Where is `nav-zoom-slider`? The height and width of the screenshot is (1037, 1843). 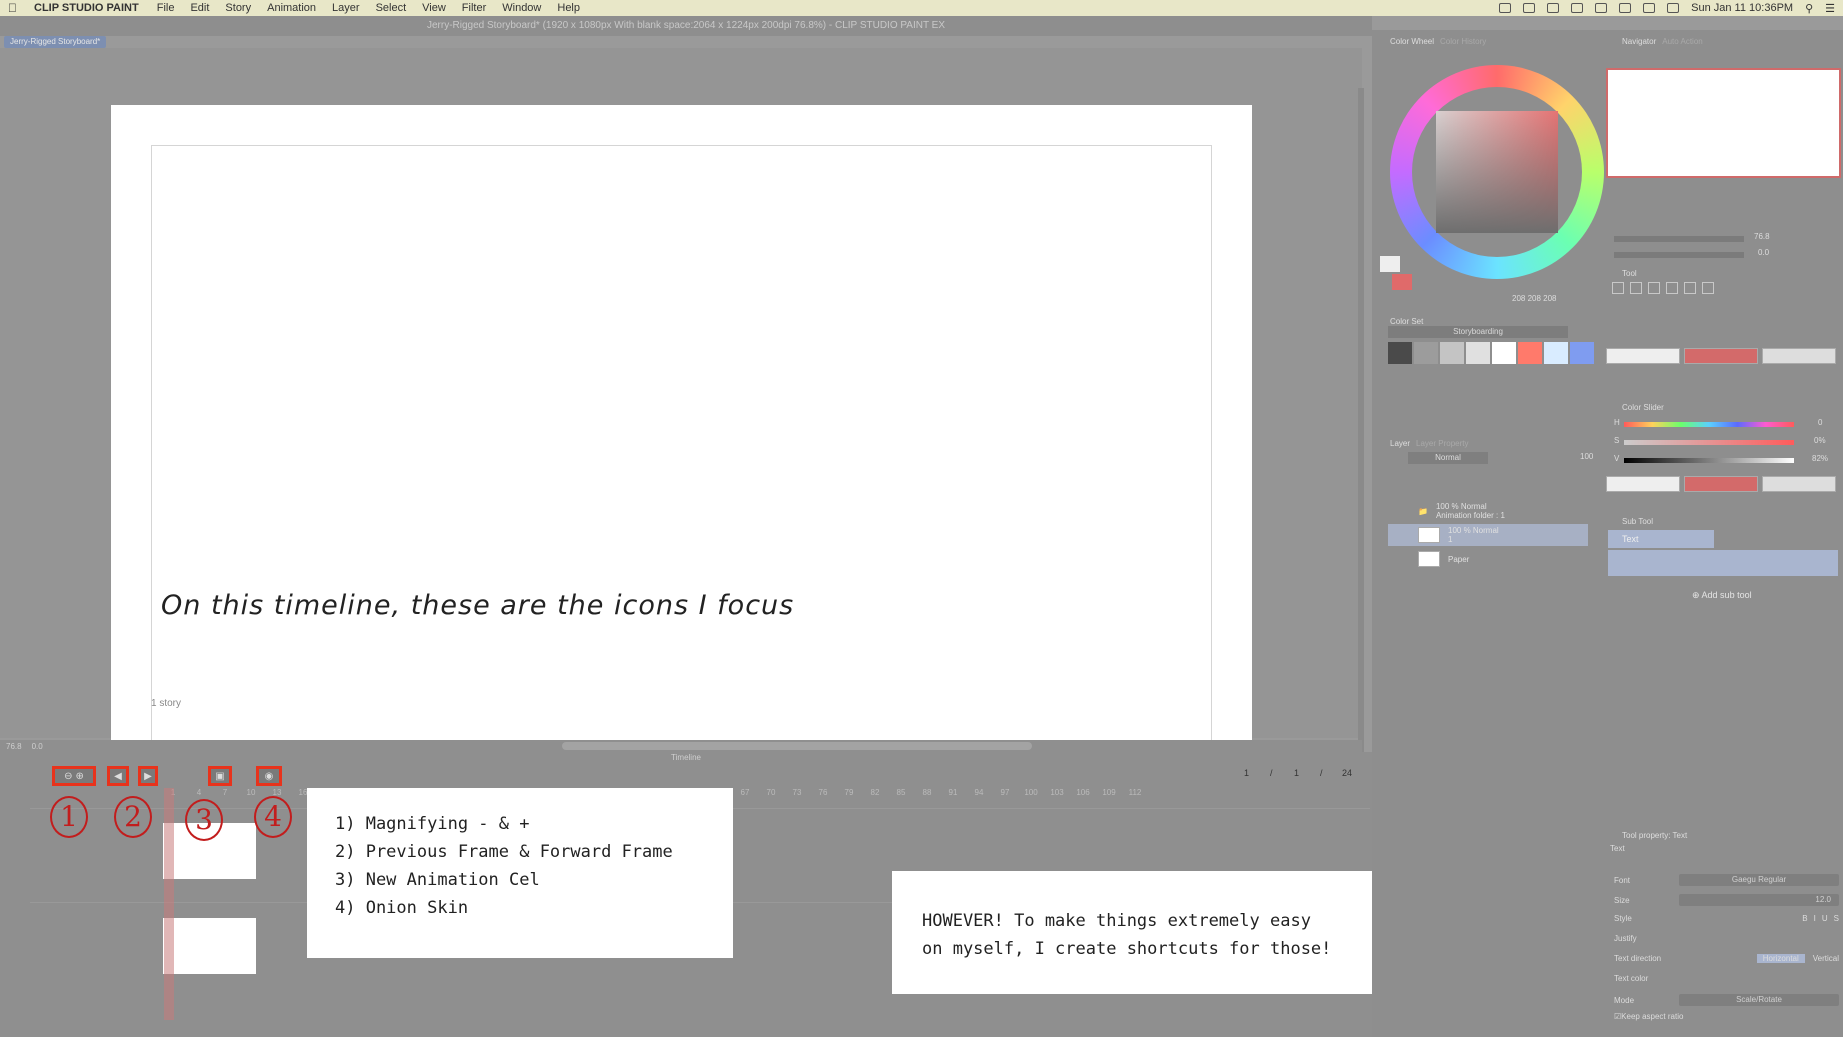
nav-zoom-slider is located at coordinates (1679, 239).